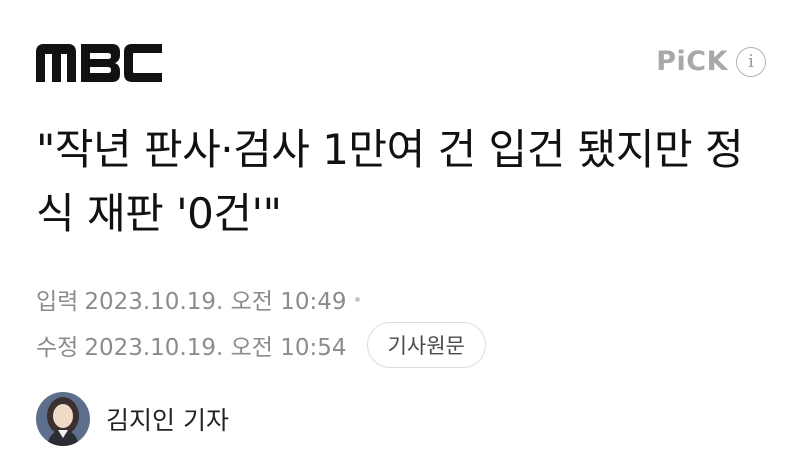  Describe the element at coordinates (215, 302) in the screenshot. I see `input-time: 2023.10.19. 오전 10:49` at that location.